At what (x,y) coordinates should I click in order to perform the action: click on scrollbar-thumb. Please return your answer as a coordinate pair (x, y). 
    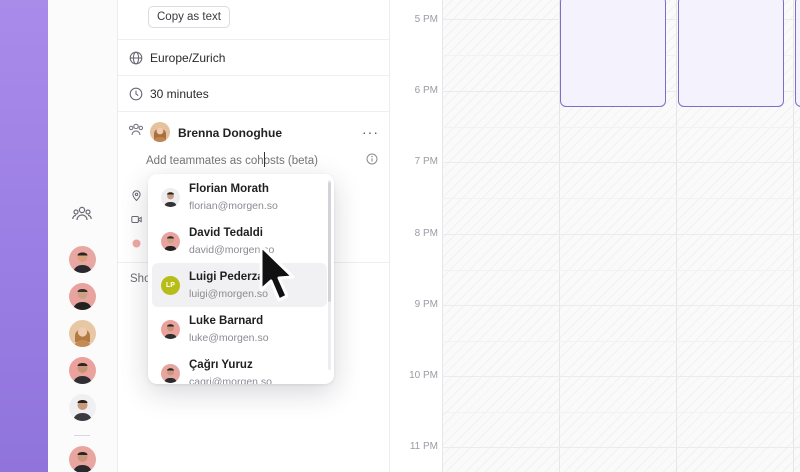
    Looking at the image, I should click on (329, 242).